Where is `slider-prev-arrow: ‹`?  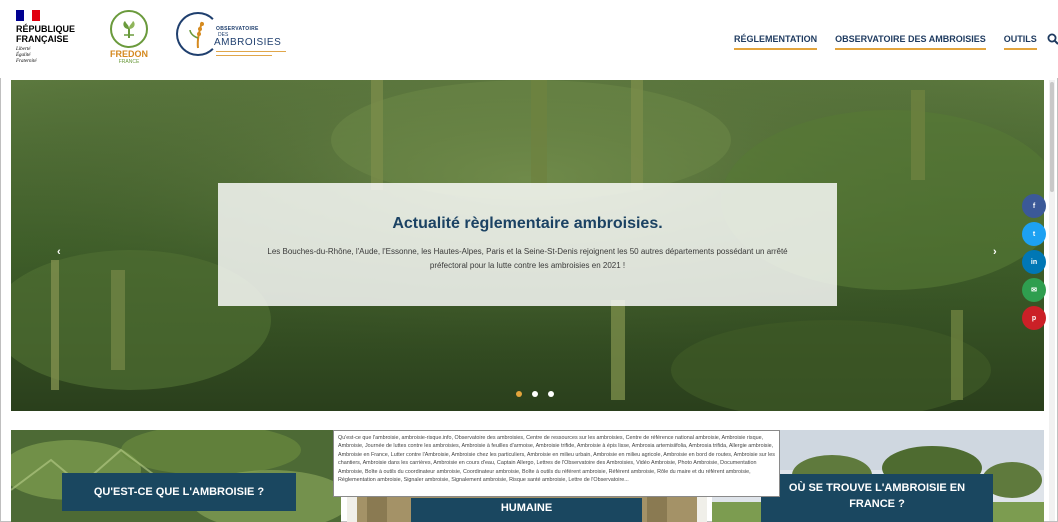
slider-prev-arrow: ‹ is located at coordinates (59, 252).